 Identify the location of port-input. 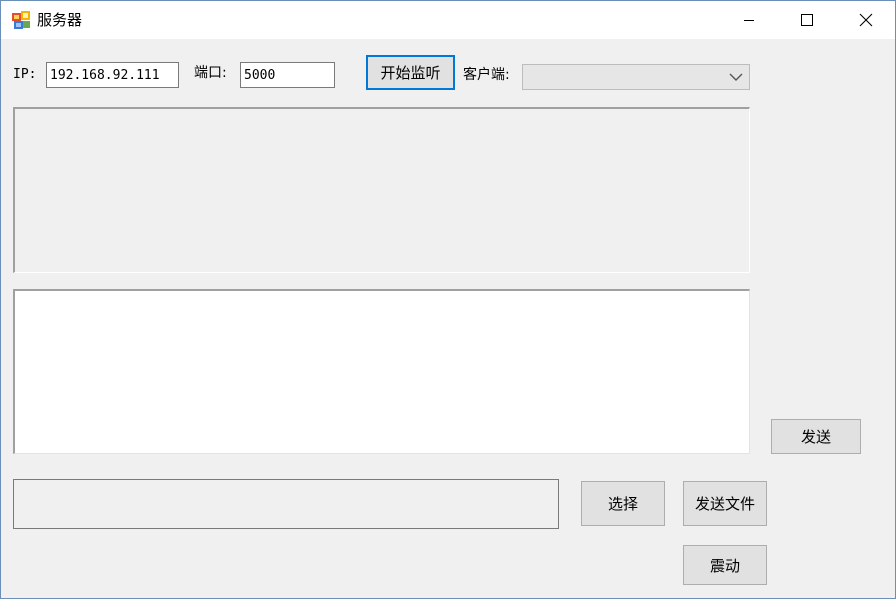
(287, 75).